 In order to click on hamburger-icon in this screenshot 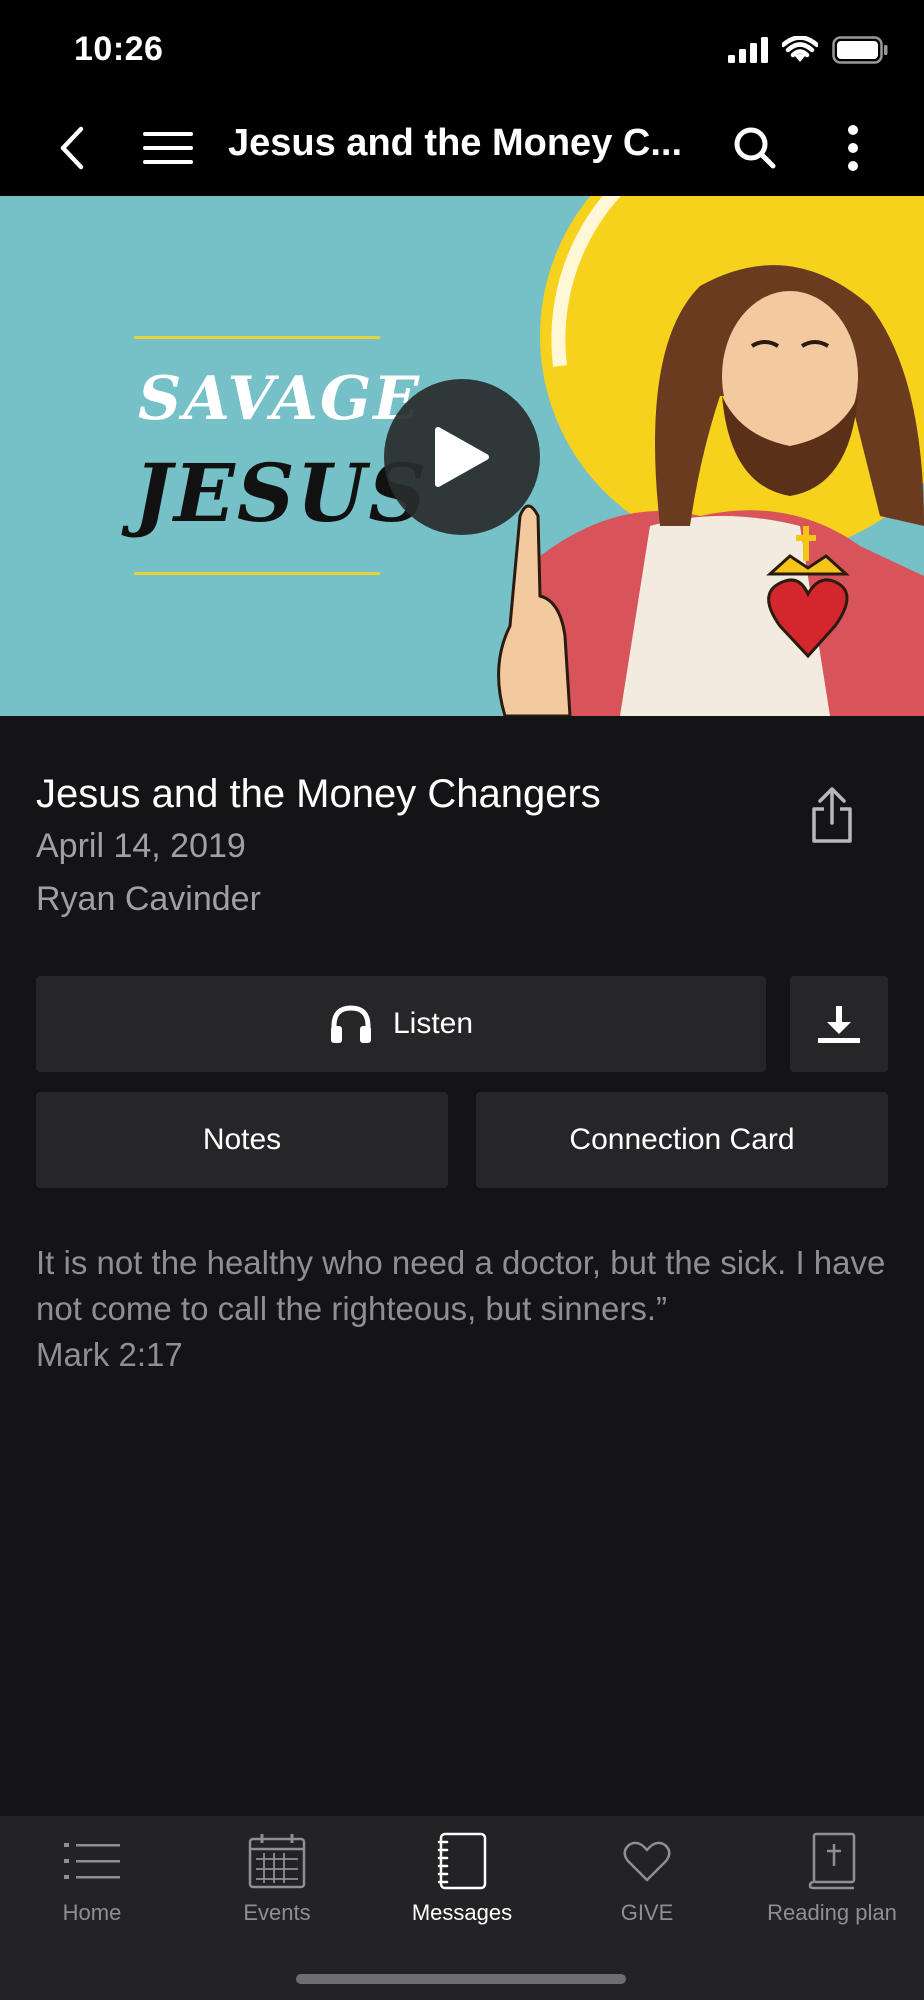, I will do `click(168, 148)`.